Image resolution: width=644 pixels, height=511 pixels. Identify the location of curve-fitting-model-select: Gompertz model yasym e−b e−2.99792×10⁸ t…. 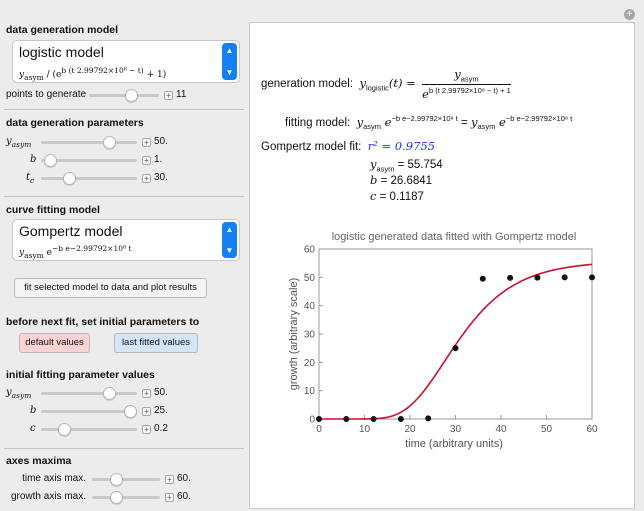
(126, 240).